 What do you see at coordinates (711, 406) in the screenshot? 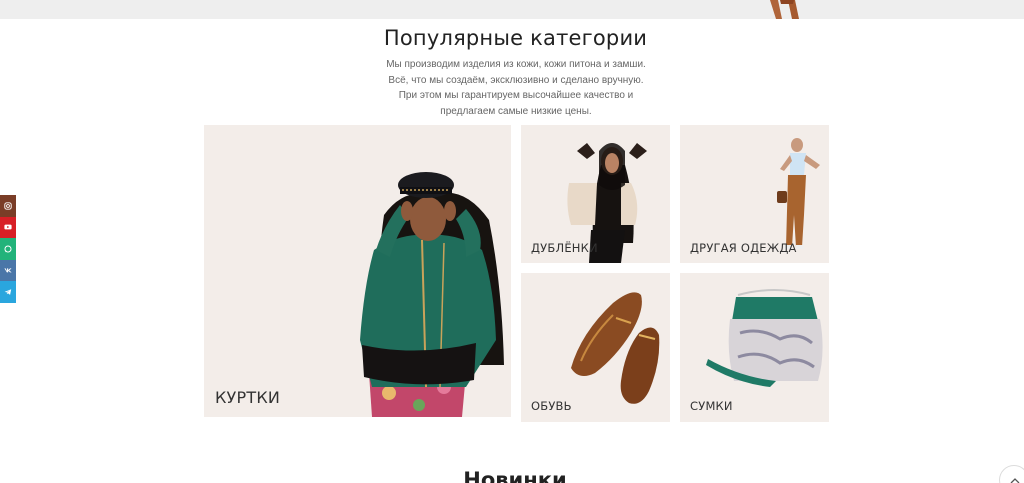
I see `category-label-bags: Сумки` at bounding box center [711, 406].